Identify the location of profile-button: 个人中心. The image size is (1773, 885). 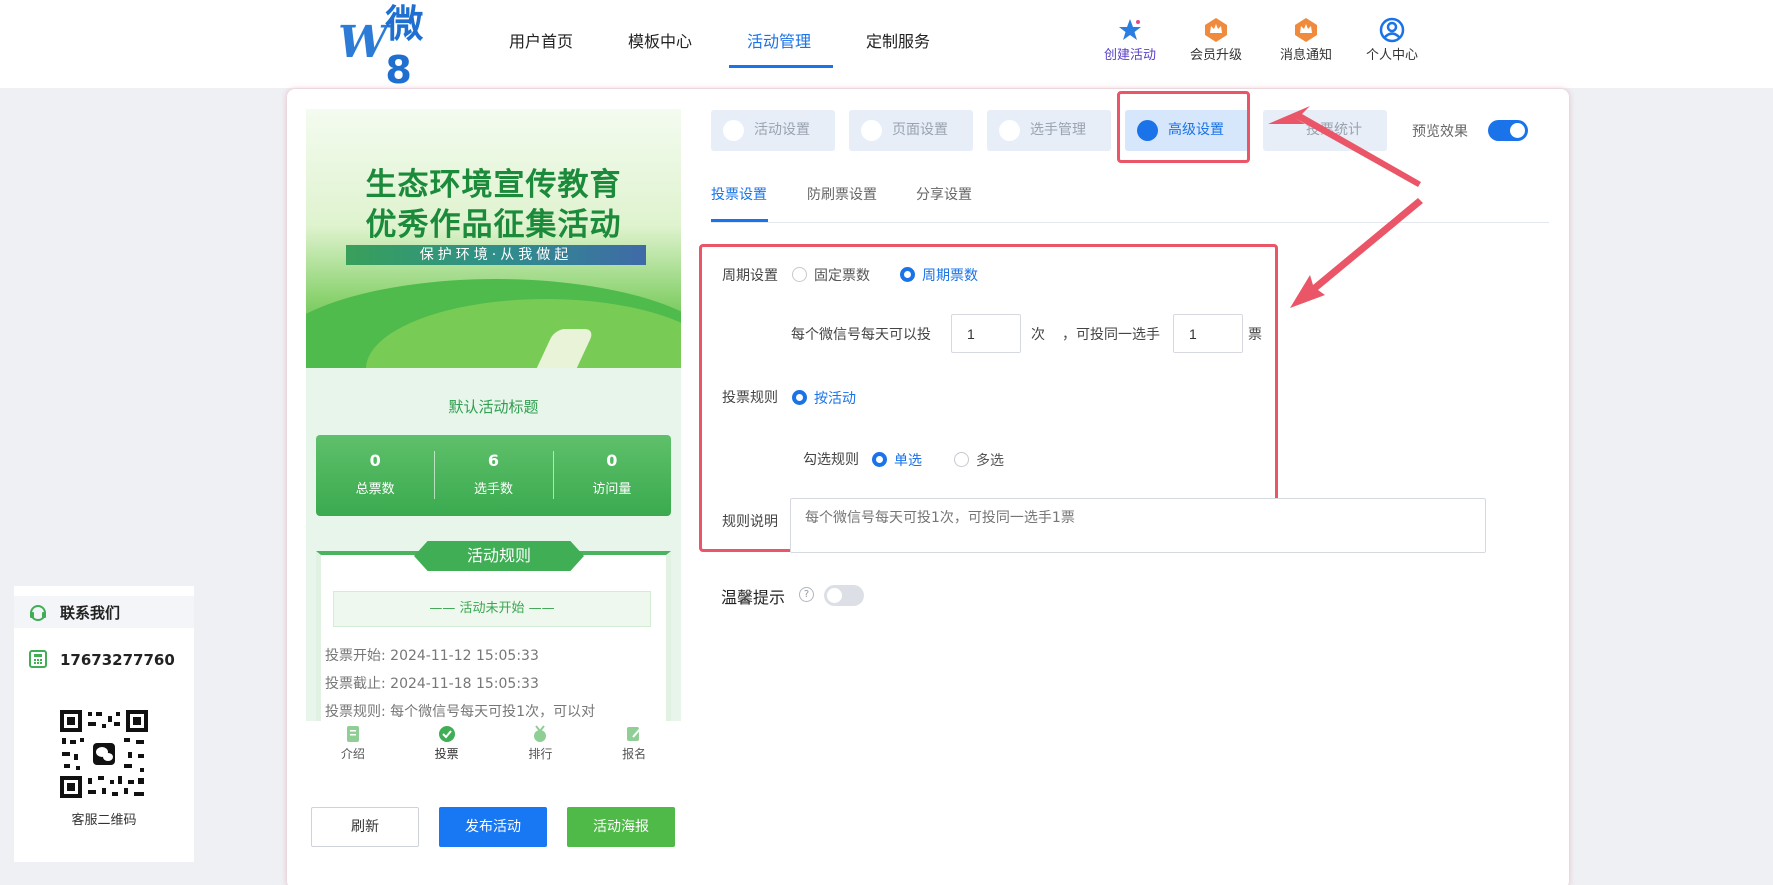
(1392, 39).